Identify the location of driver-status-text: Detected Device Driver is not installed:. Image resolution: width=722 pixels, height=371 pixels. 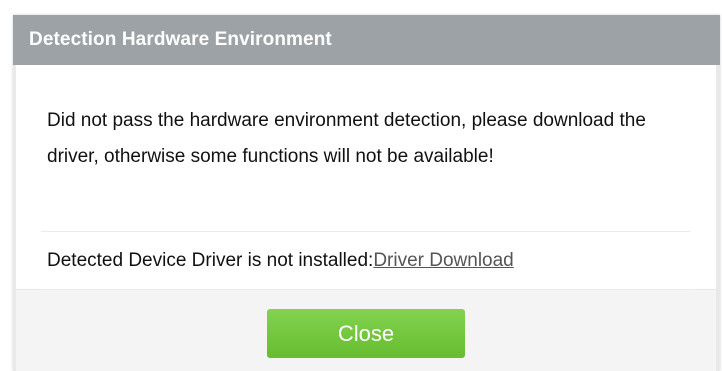
(210, 260).